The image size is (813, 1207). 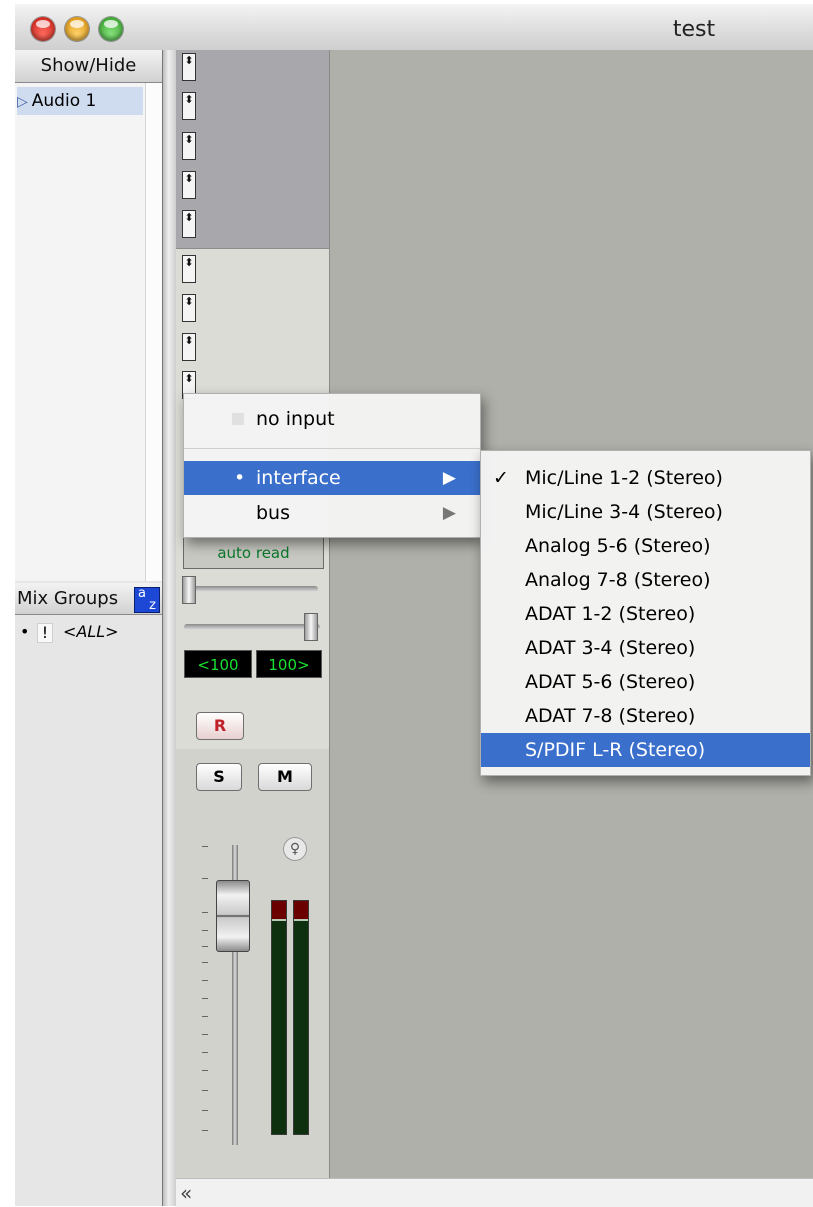 What do you see at coordinates (189, 146) in the screenshot?
I see `insert-selector-3: ⬍` at bounding box center [189, 146].